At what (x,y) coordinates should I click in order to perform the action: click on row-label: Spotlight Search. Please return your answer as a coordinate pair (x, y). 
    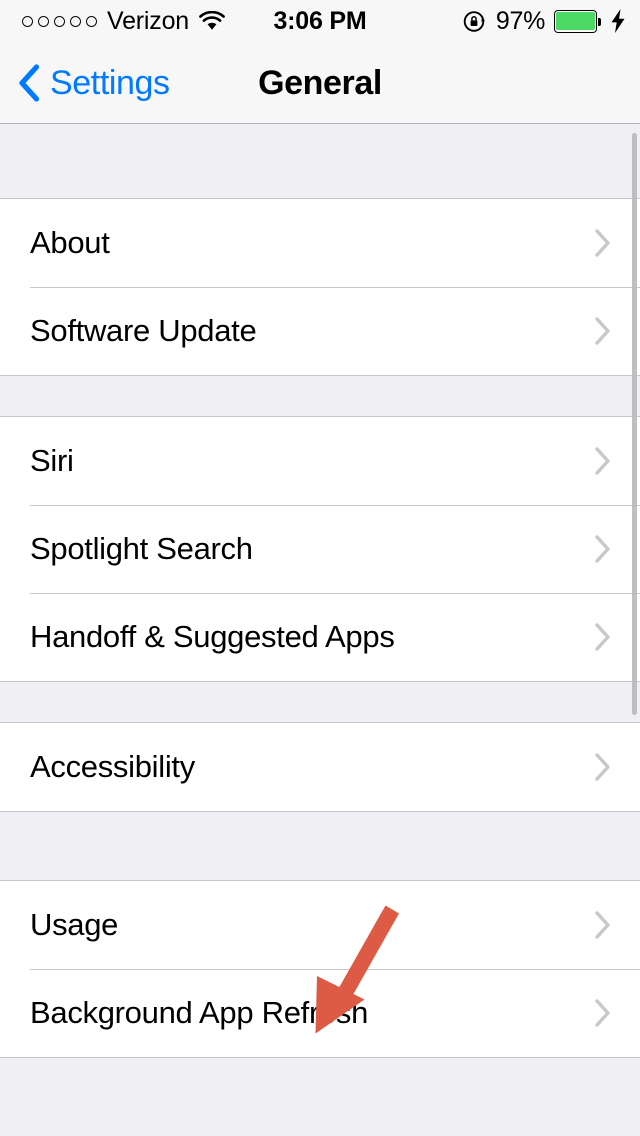
    Looking at the image, I should click on (141, 548).